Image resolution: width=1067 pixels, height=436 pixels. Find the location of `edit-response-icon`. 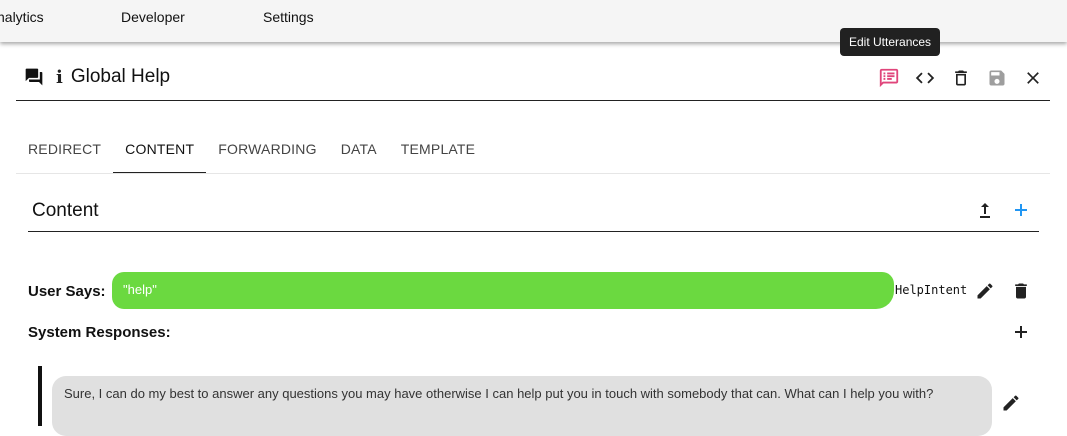

edit-response-icon is located at coordinates (1011, 403).